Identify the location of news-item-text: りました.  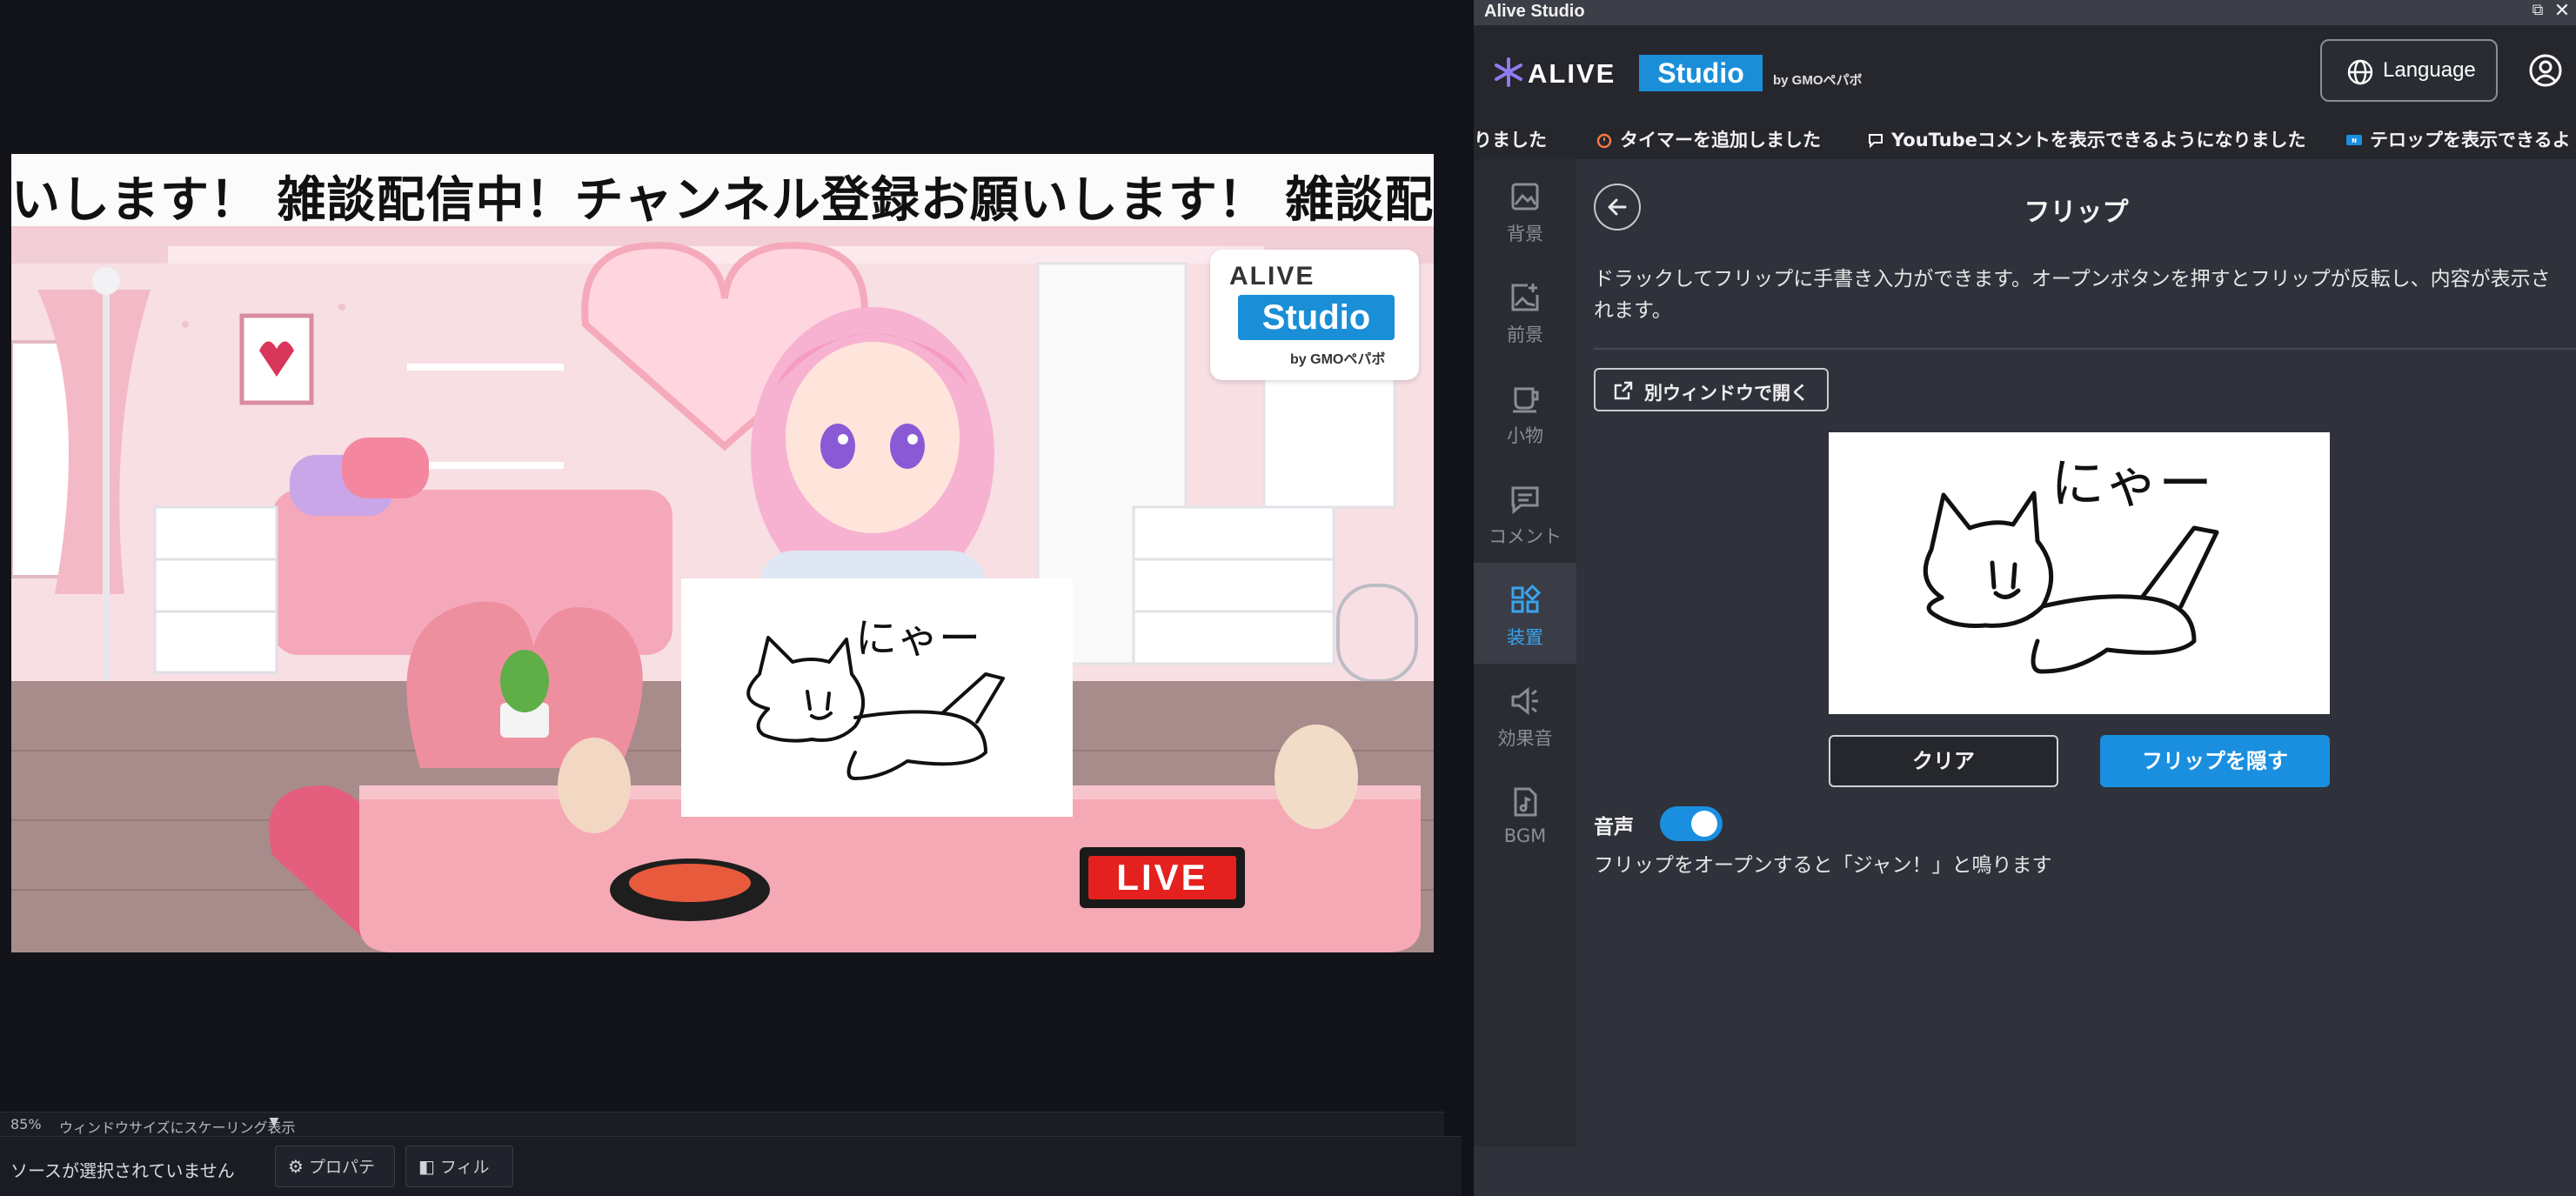
(1510, 140).